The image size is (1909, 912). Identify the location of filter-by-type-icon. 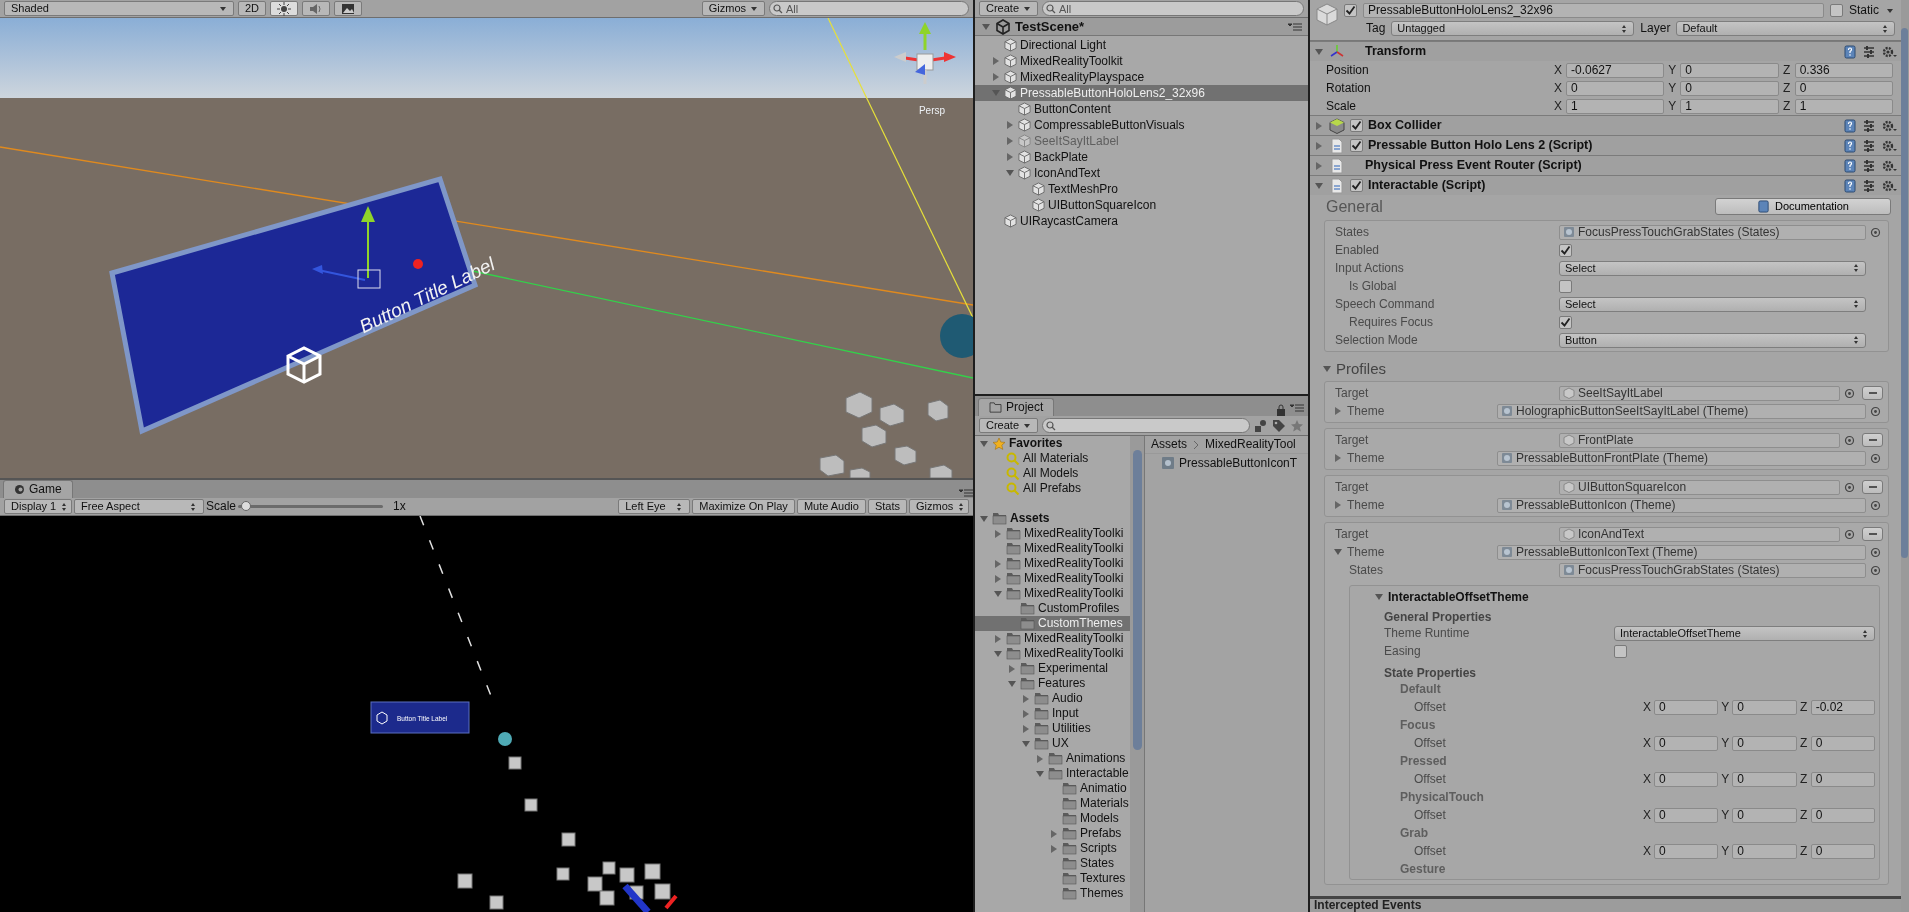
(1261, 425).